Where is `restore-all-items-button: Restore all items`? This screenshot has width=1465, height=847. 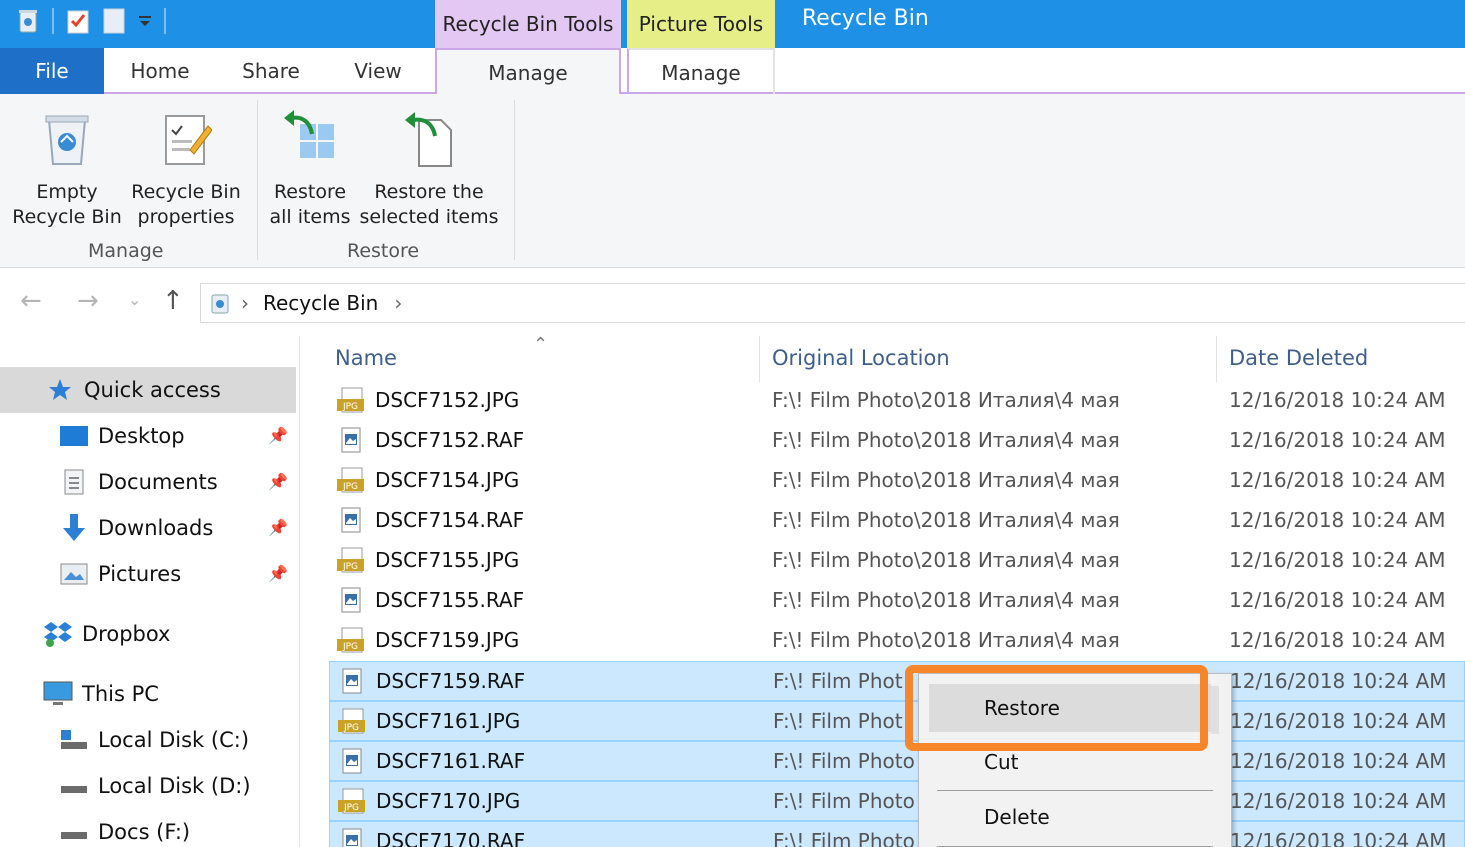 restore-all-items-button: Restore all items is located at coordinates (310, 169).